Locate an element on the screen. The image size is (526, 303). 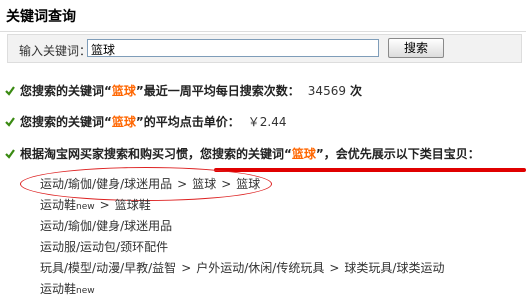
search-input: 篮球 is located at coordinates (233, 48).